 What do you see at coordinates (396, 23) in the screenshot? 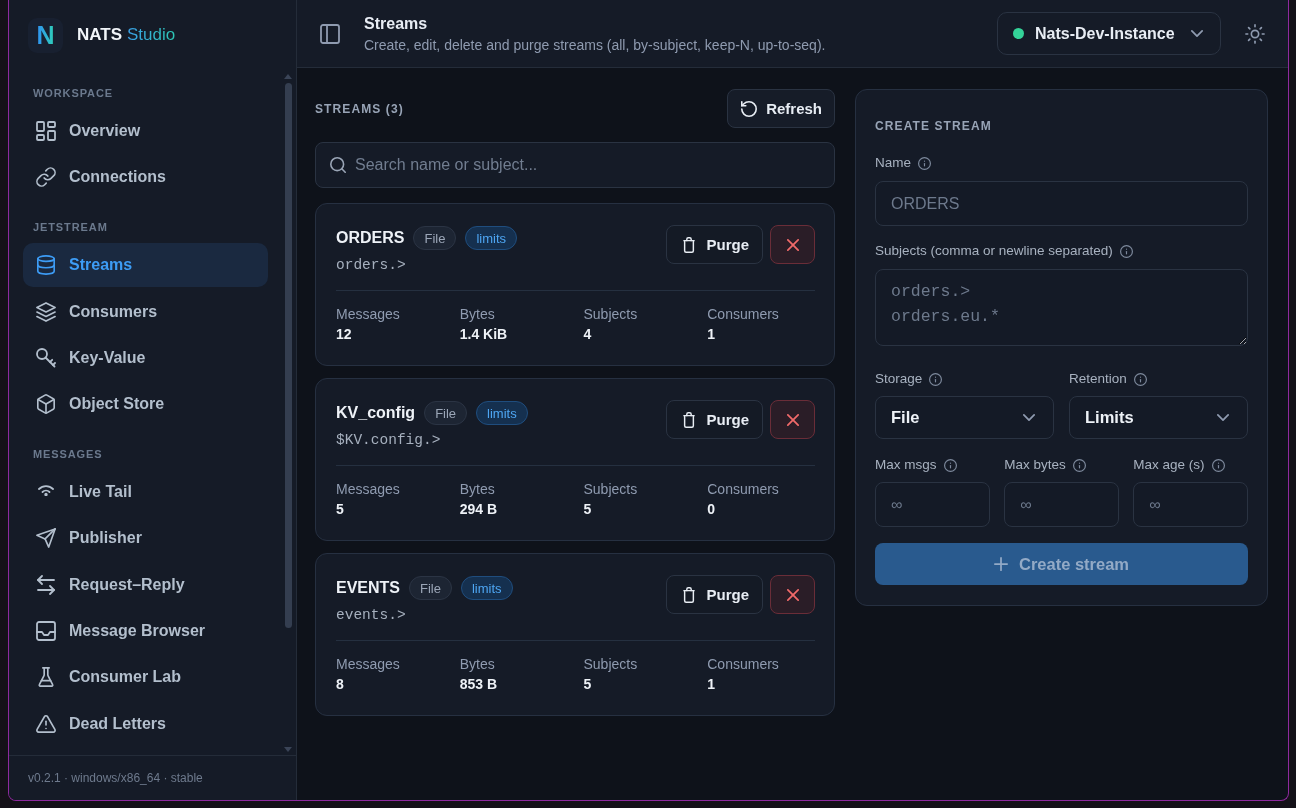
I see `page-title: Streams` at bounding box center [396, 23].